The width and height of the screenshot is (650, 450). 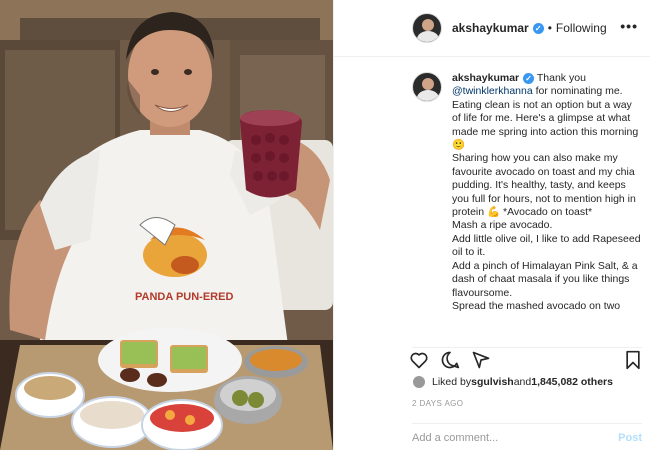 What do you see at coordinates (485, 78) in the screenshot?
I see `caption-username: akshaykumar` at bounding box center [485, 78].